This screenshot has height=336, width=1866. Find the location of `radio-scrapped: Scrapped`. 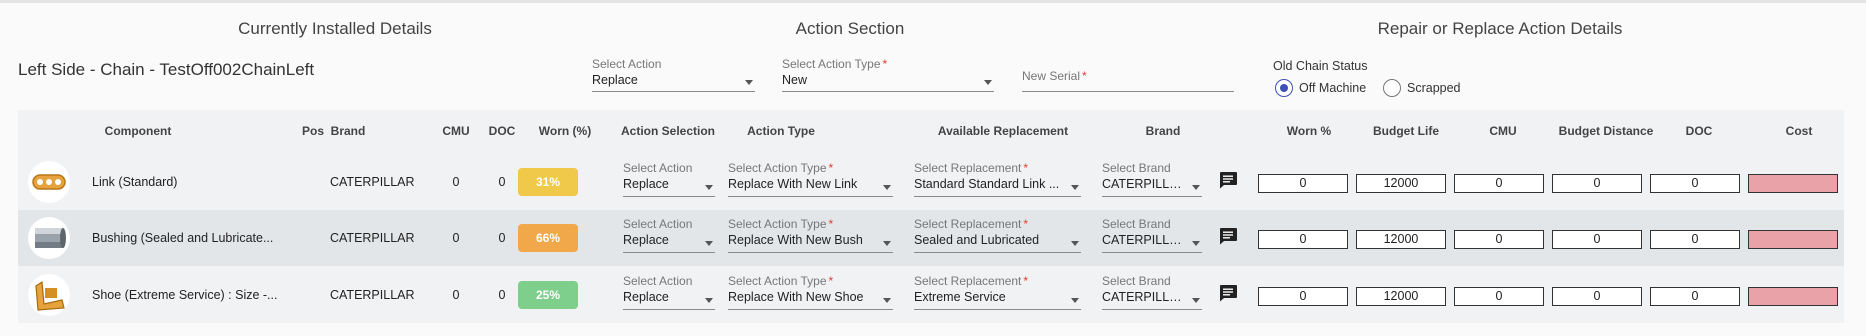

radio-scrapped: Scrapped is located at coordinates (1422, 88).